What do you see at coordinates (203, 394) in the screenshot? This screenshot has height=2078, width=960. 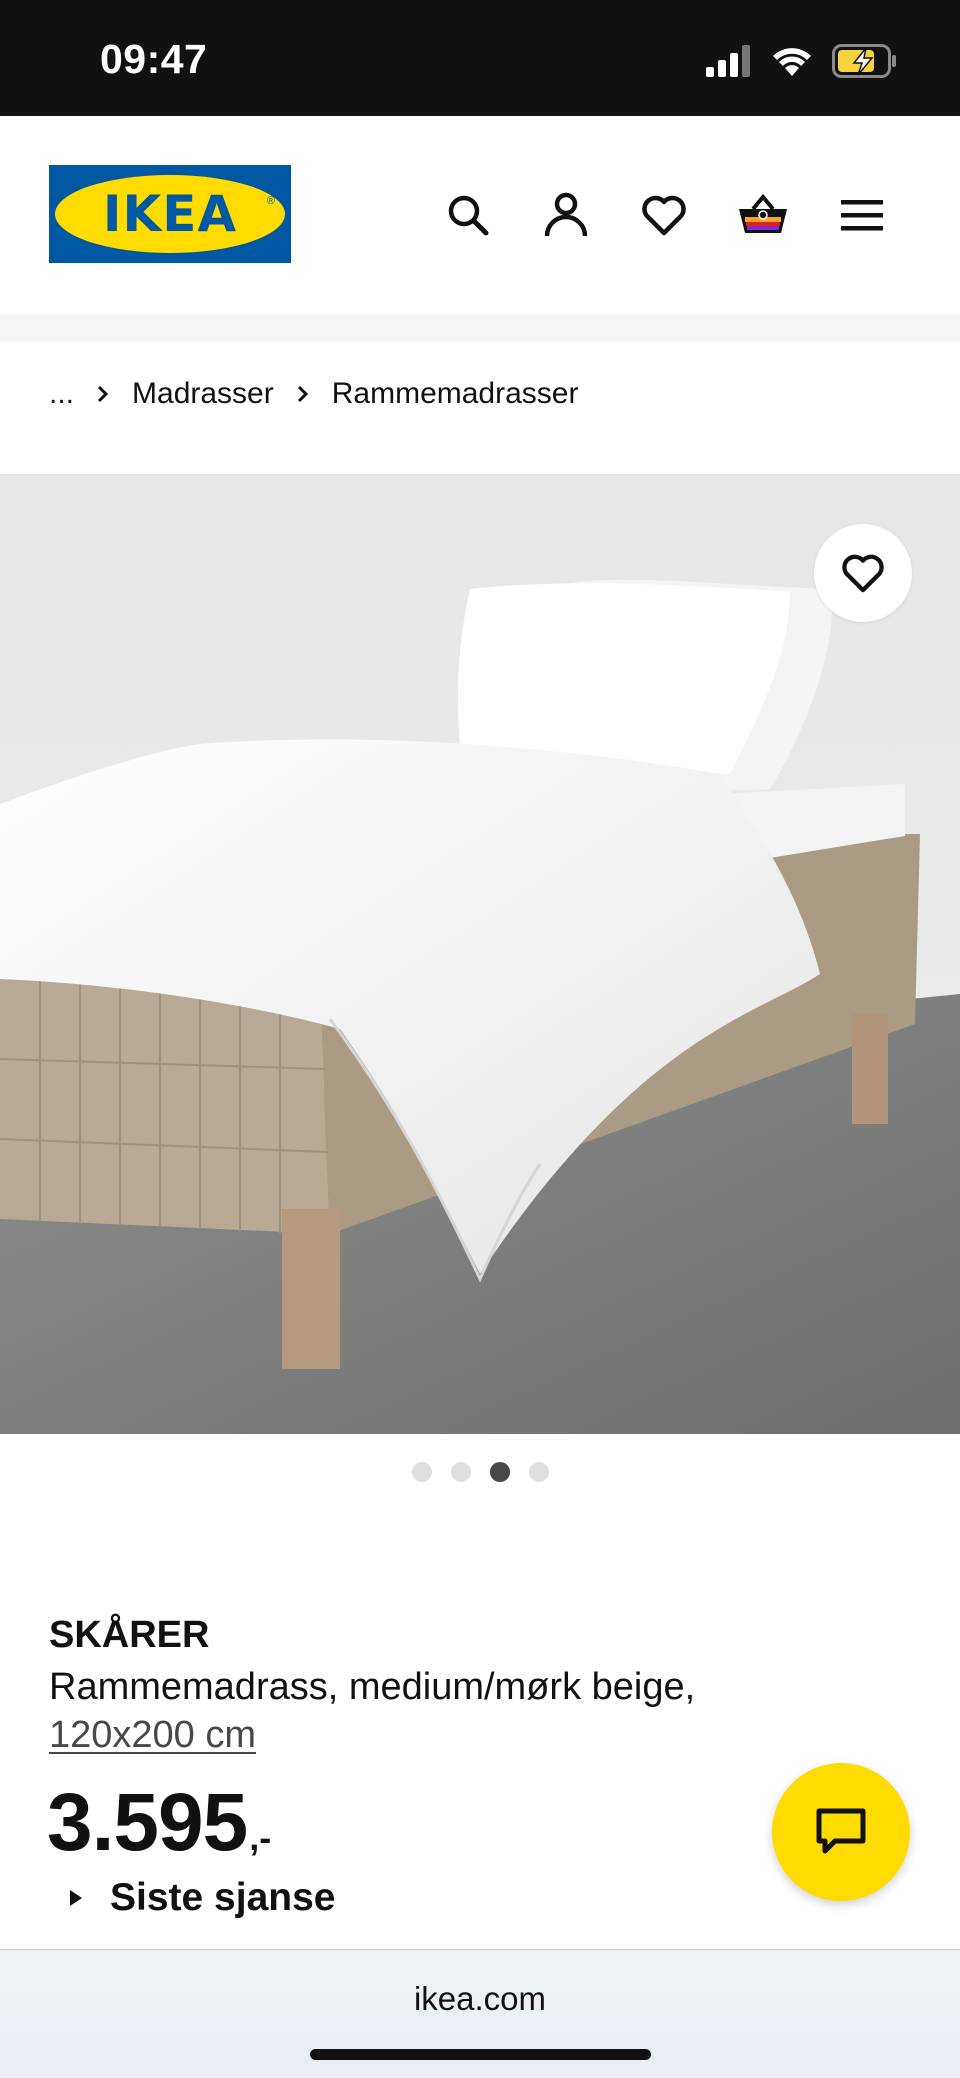 I see `breadcrumb-item-madrasser: Madrasser` at bounding box center [203, 394].